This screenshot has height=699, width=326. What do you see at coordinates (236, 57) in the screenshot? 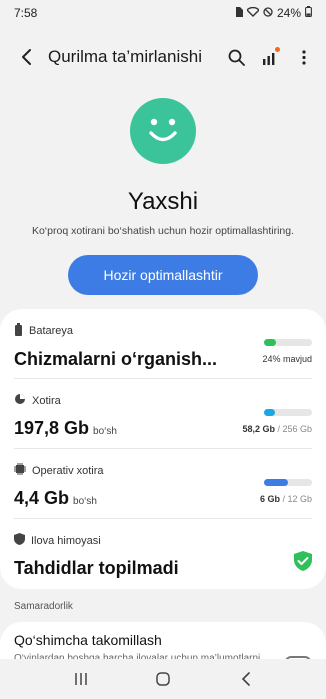
I see `search-icon` at bounding box center [236, 57].